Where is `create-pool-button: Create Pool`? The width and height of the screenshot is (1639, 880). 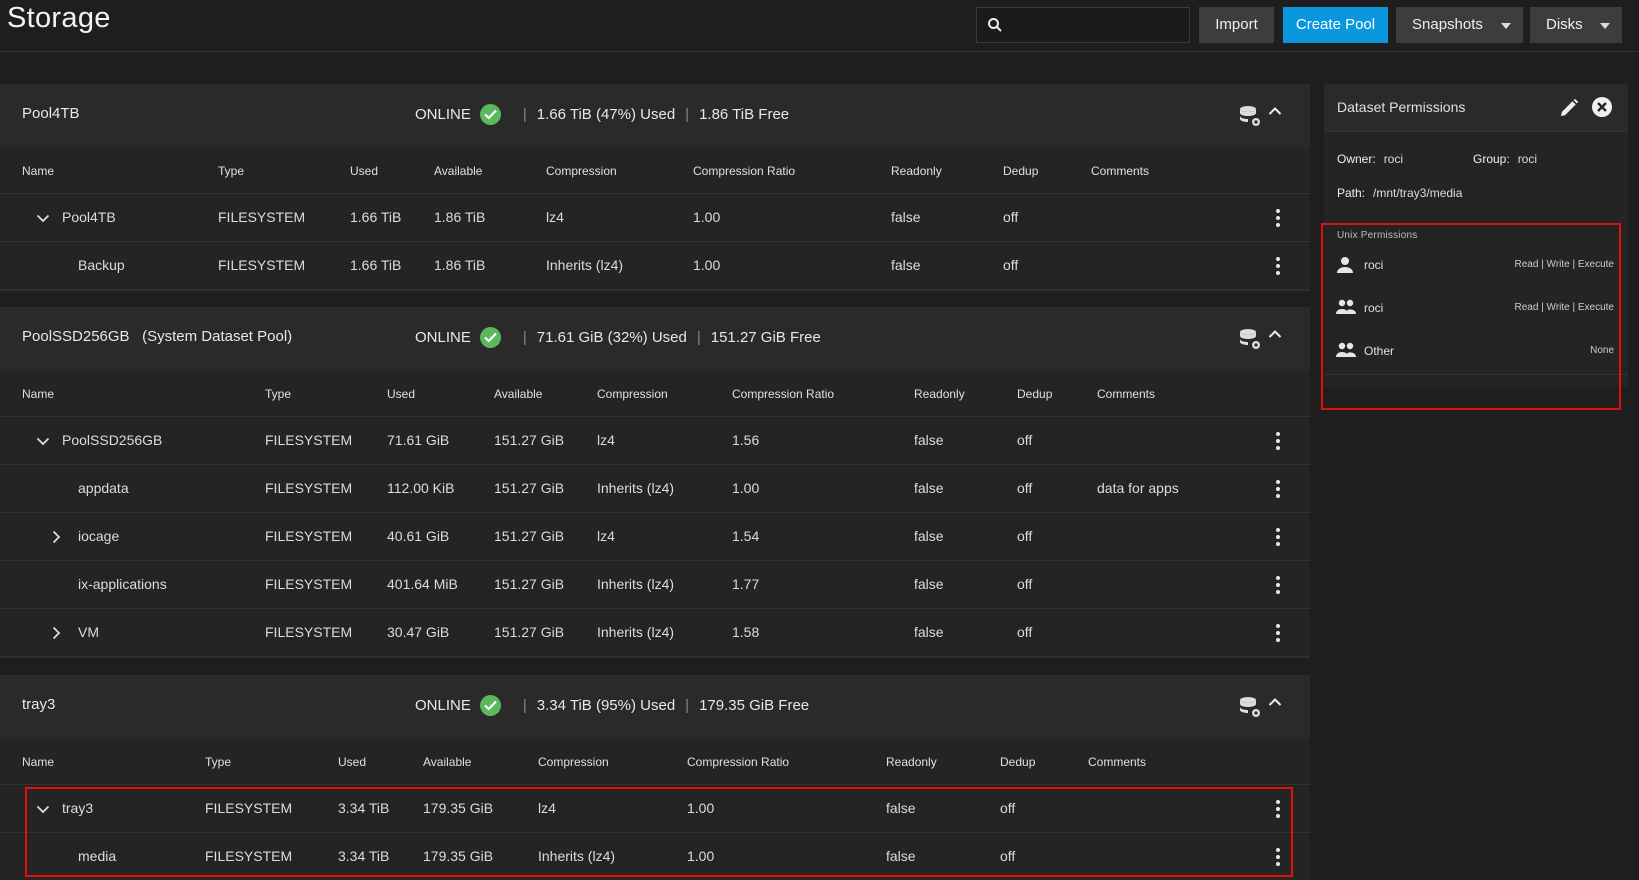
create-pool-button: Create Pool is located at coordinates (1335, 25).